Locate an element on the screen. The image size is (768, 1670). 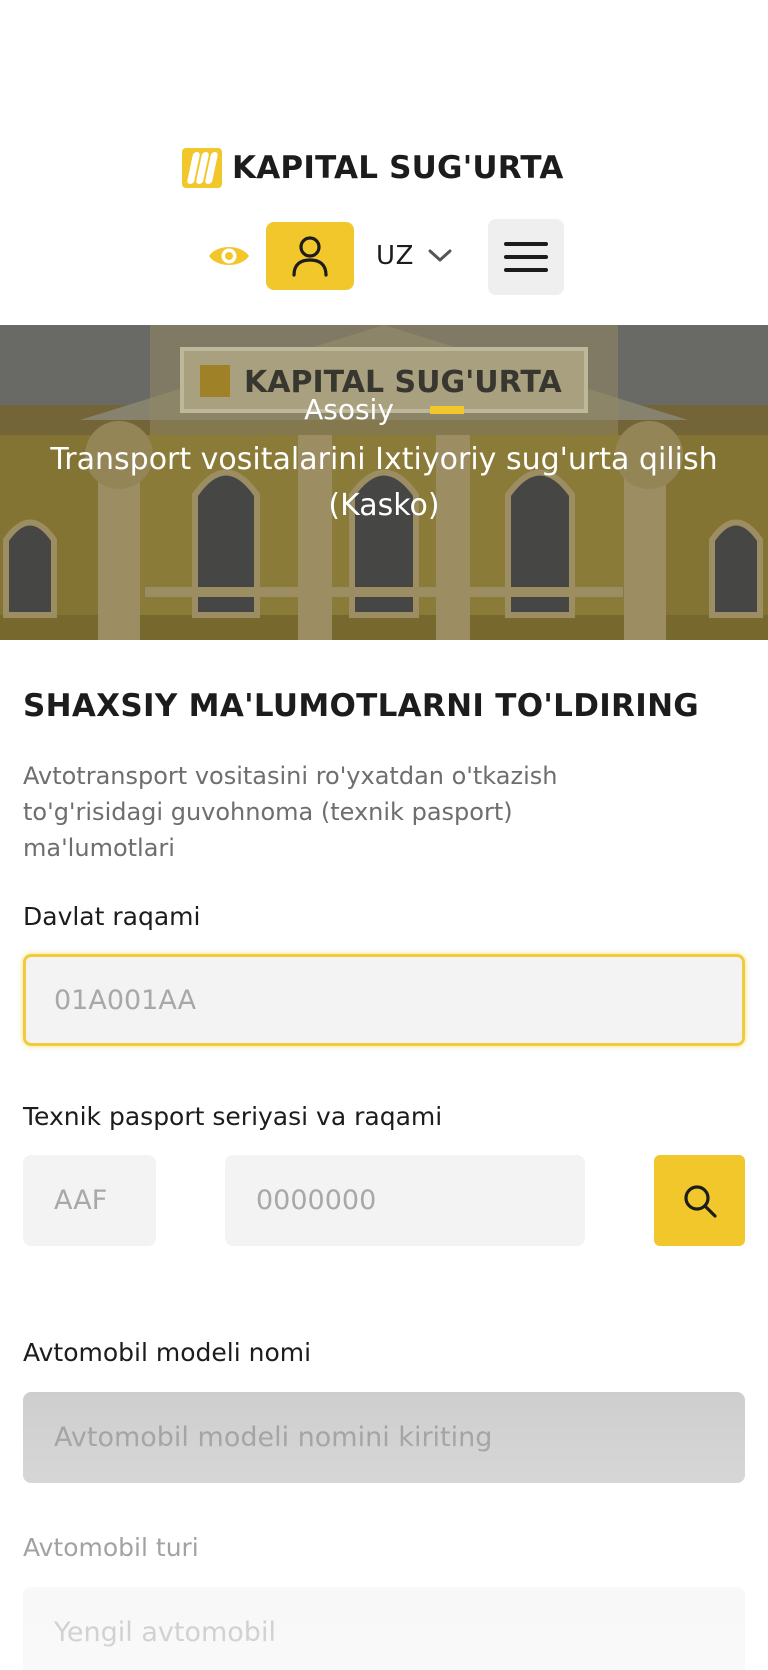
breadcrumb: Asosiy is located at coordinates (384, 409).